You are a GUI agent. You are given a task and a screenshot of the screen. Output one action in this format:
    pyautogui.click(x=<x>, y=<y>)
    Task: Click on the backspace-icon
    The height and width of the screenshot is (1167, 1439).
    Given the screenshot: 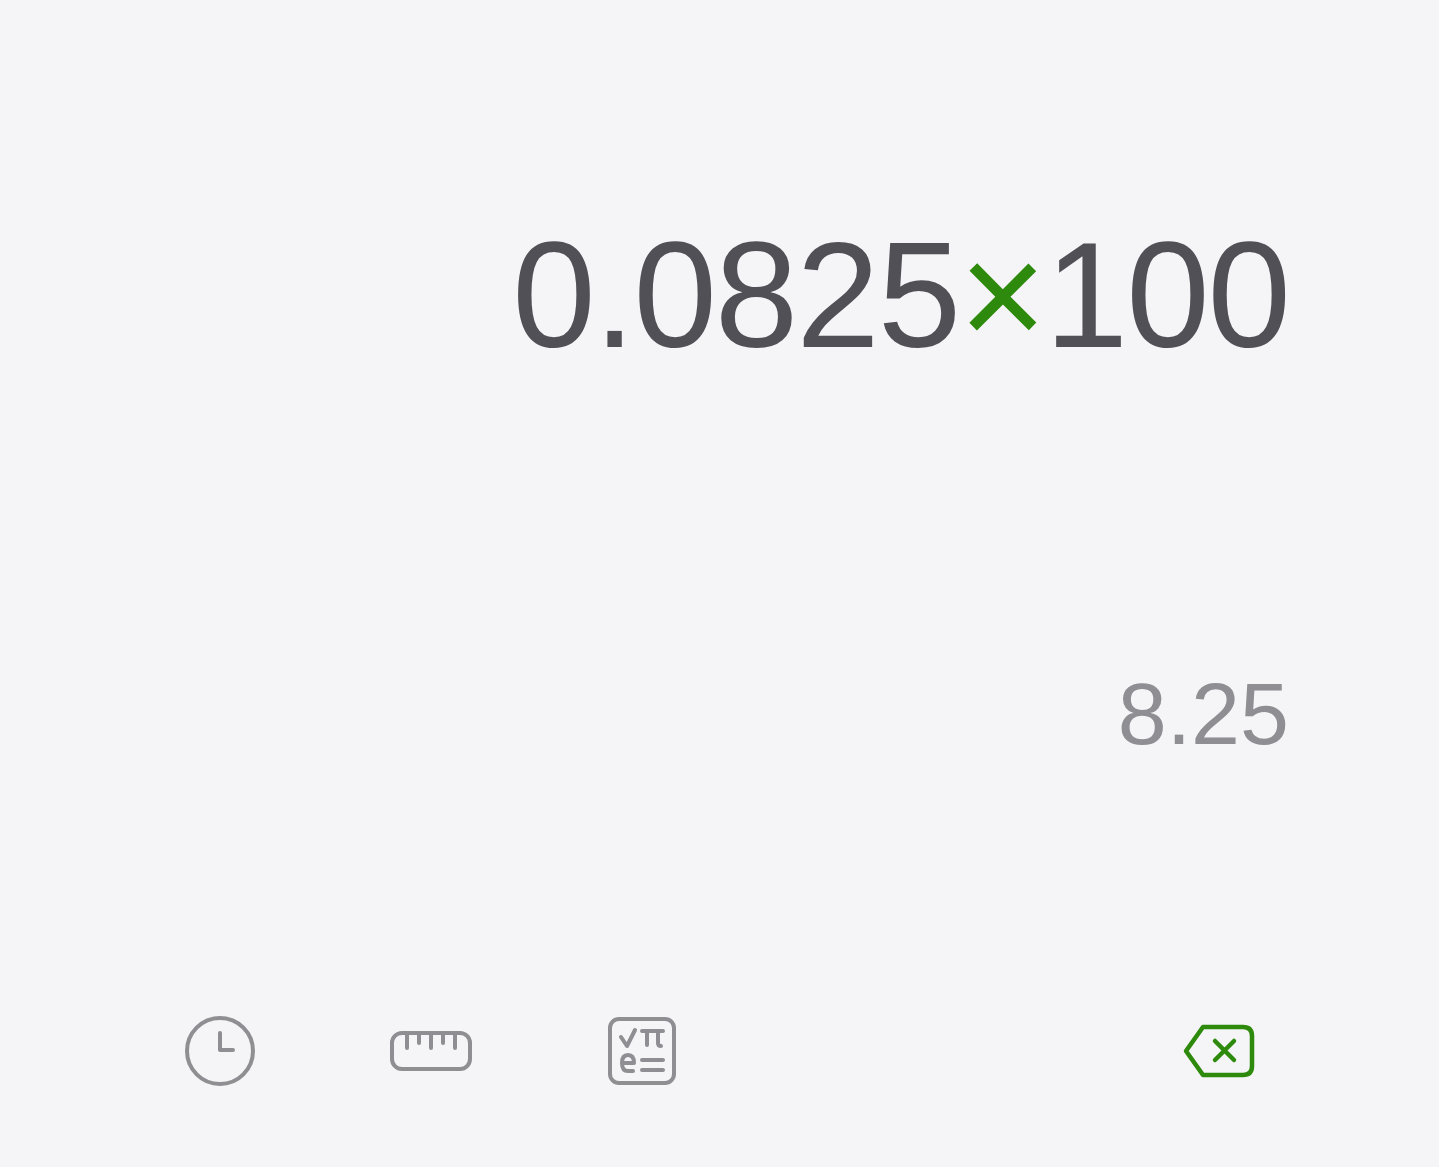 What is the action you would take?
    pyautogui.click(x=1219, y=1051)
    